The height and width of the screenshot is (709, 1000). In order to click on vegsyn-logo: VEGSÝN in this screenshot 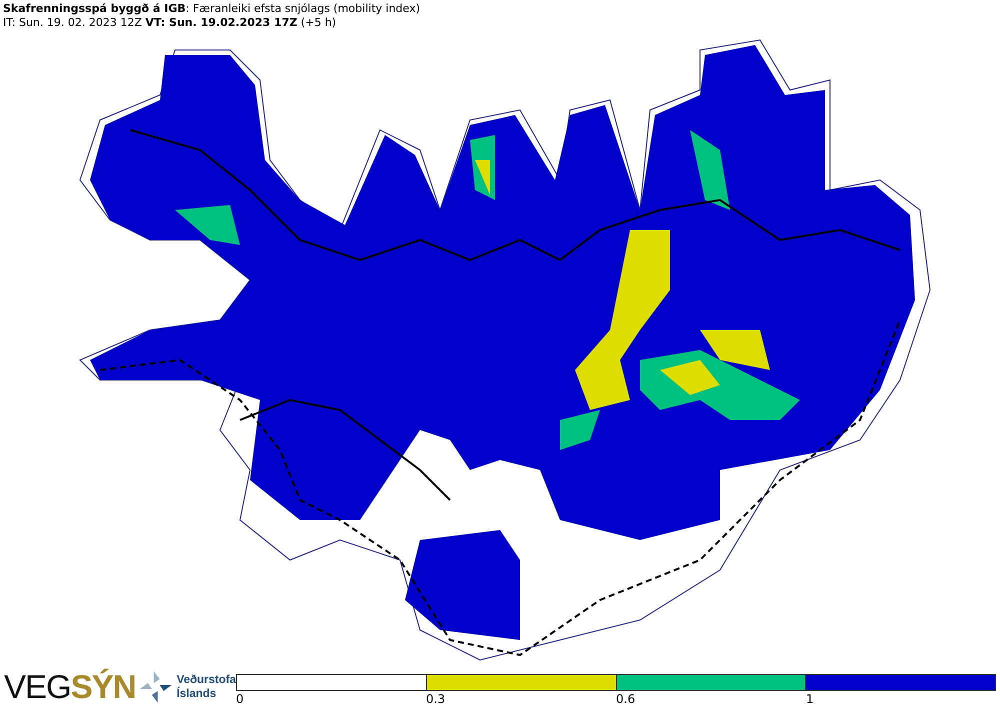, I will do `click(70, 687)`.